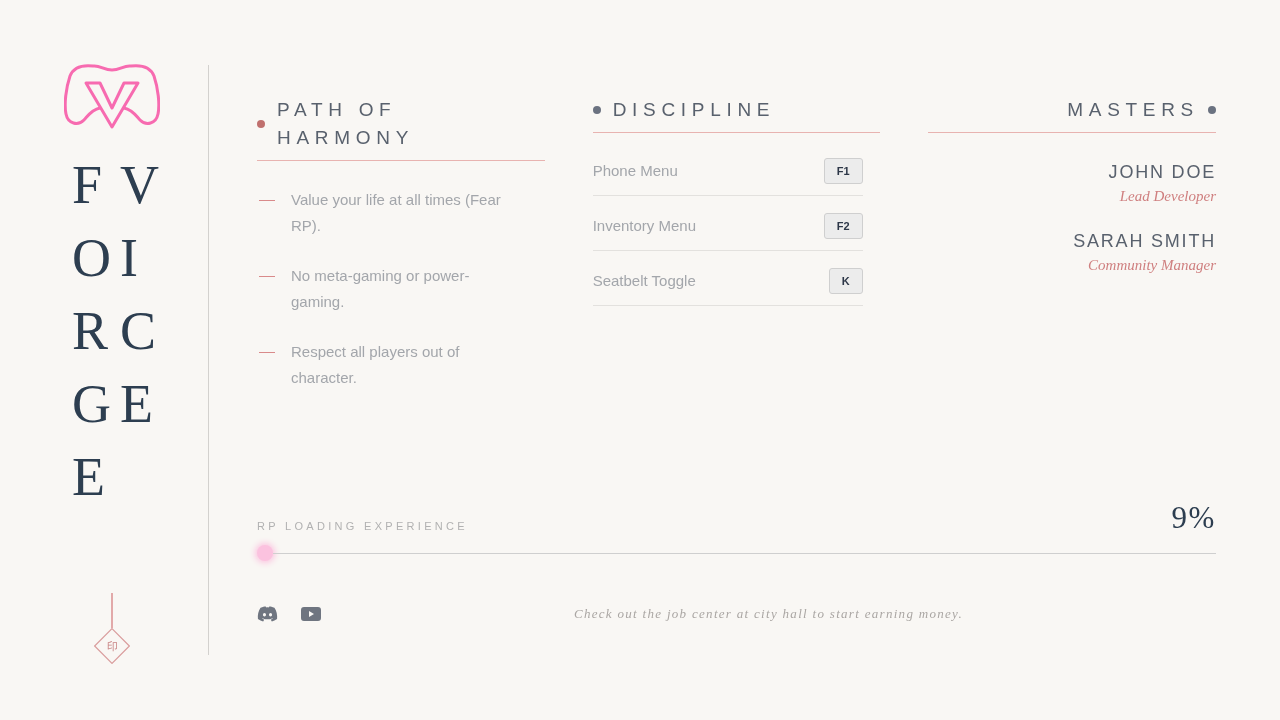  What do you see at coordinates (396, 213) in the screenshot?
I see `rule-text: Value your life at all times (Fear RP).` at bounding box center [396, 213].